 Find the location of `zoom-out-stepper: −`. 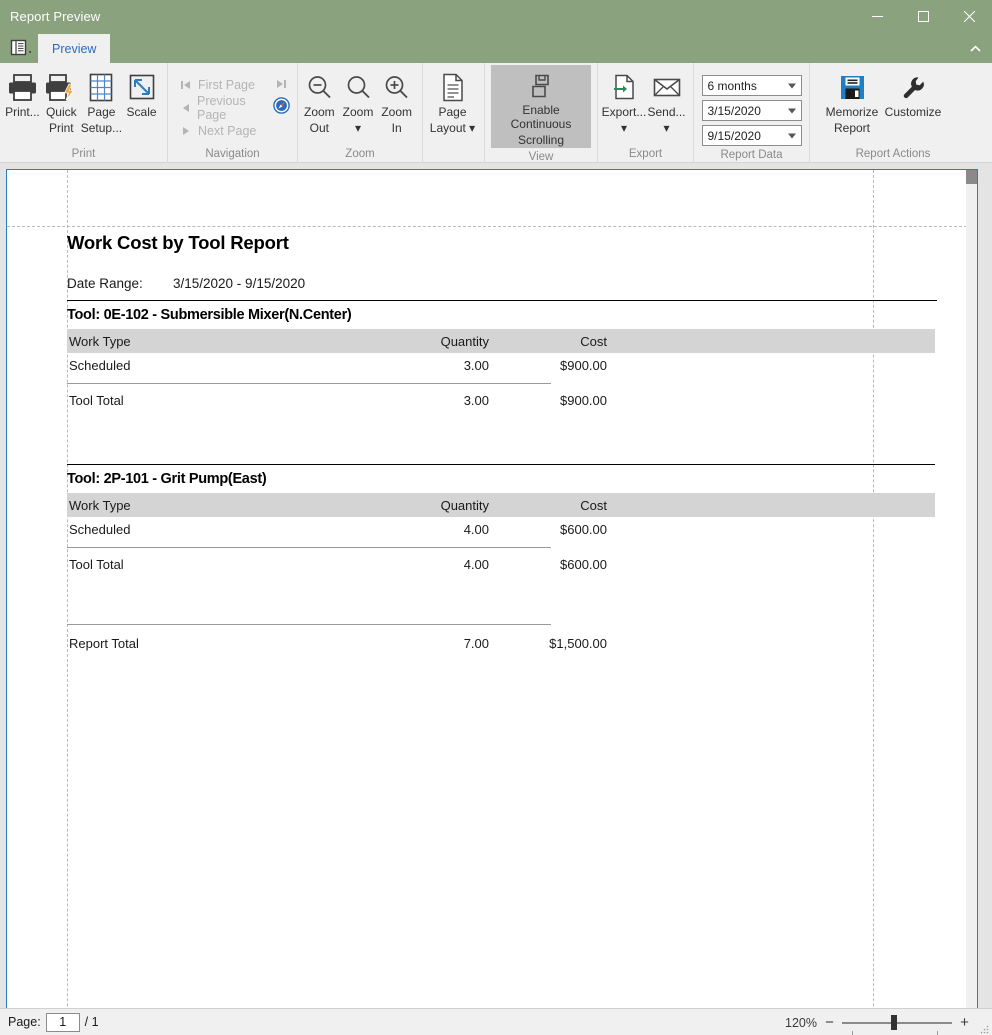

zoom-out-stepper: − is located at coordinates (829, 1022).